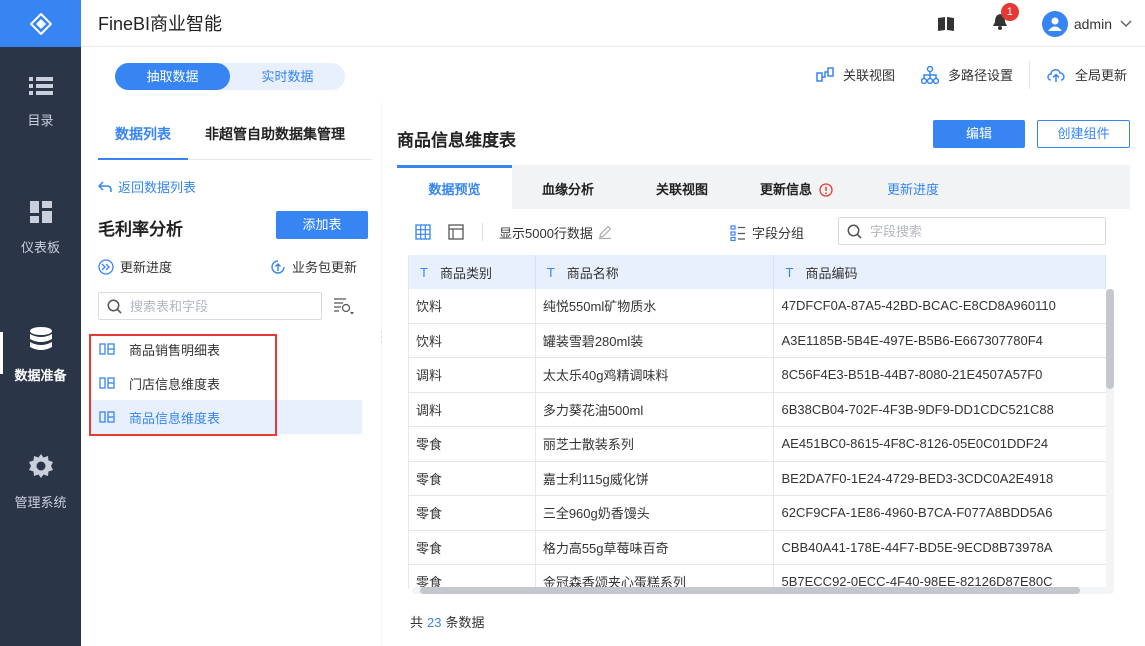 Image resolution: width=1145 pixels, height=646 pixels. I want to click on app-logo, so click(40, 23).